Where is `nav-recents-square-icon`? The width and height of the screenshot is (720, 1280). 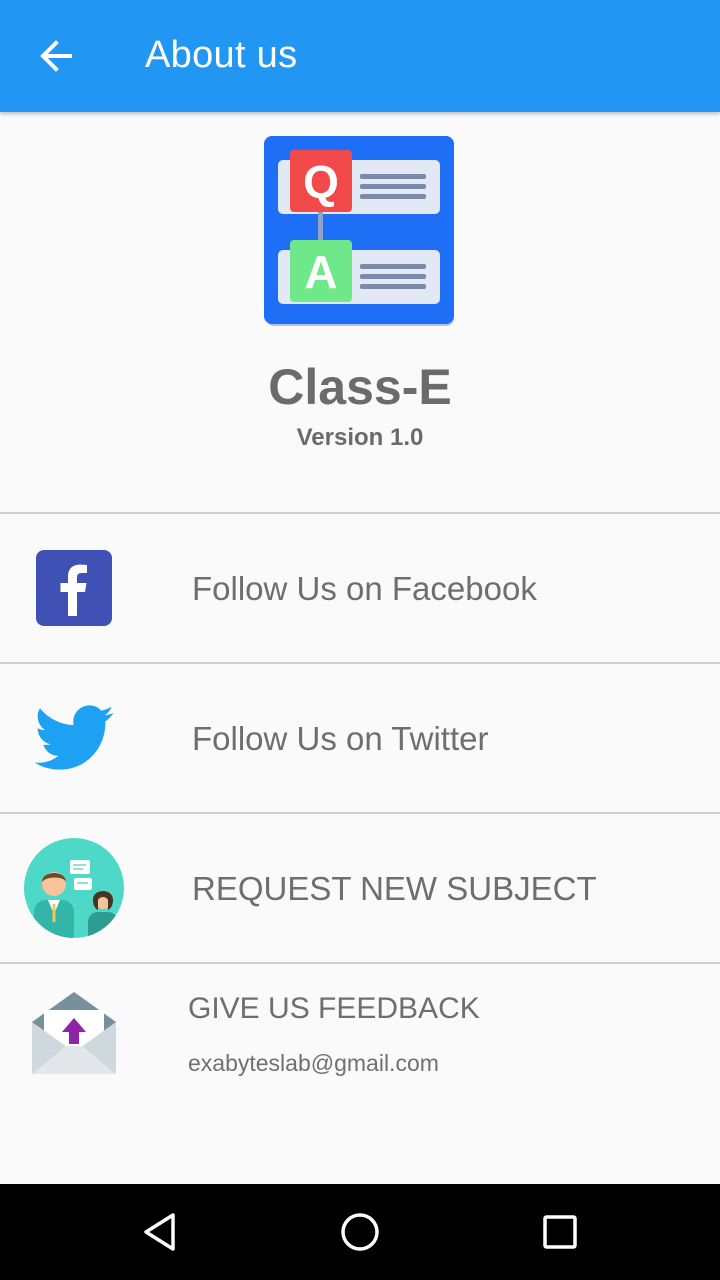
nav-recents-square-icon is located at coordinates (560, 1232).